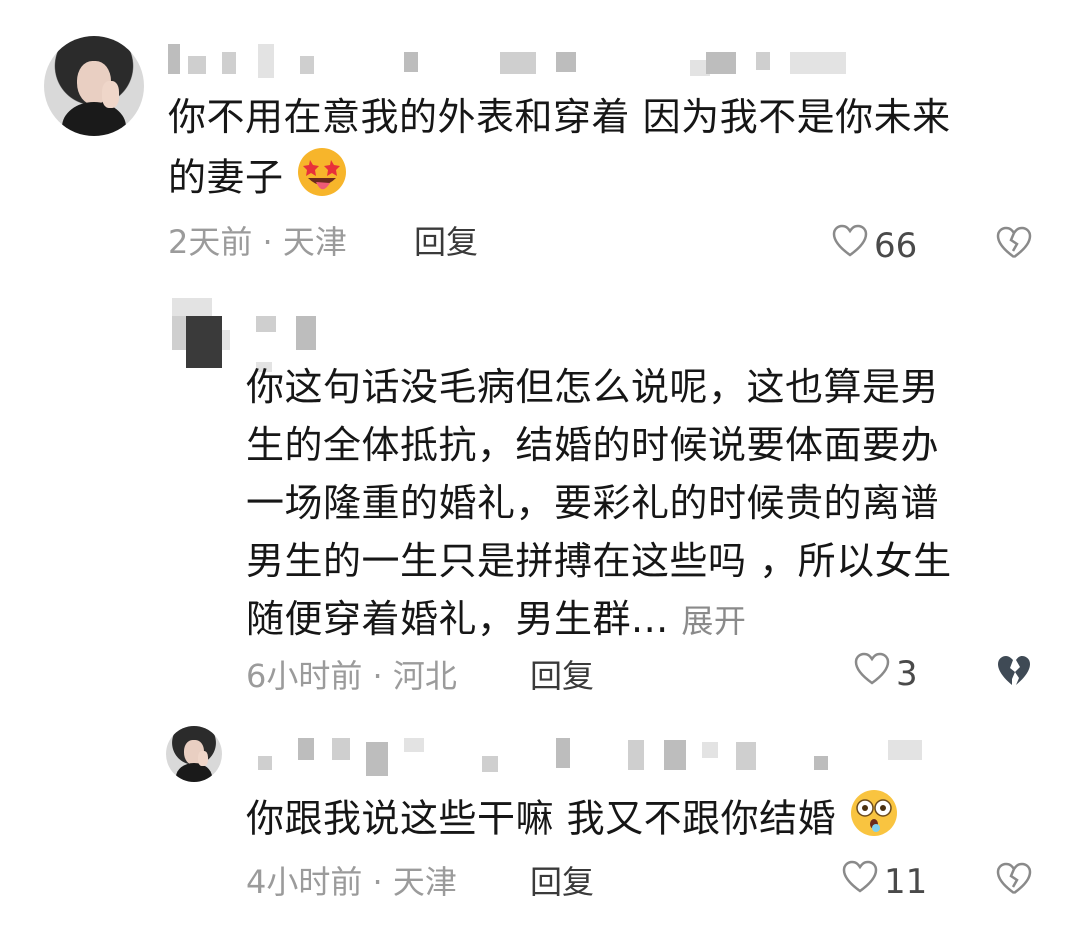  I want to click on comment-text: 你不用在意我的外表和穿着 因为我不是你未来 的妻子, so click(559, 151).